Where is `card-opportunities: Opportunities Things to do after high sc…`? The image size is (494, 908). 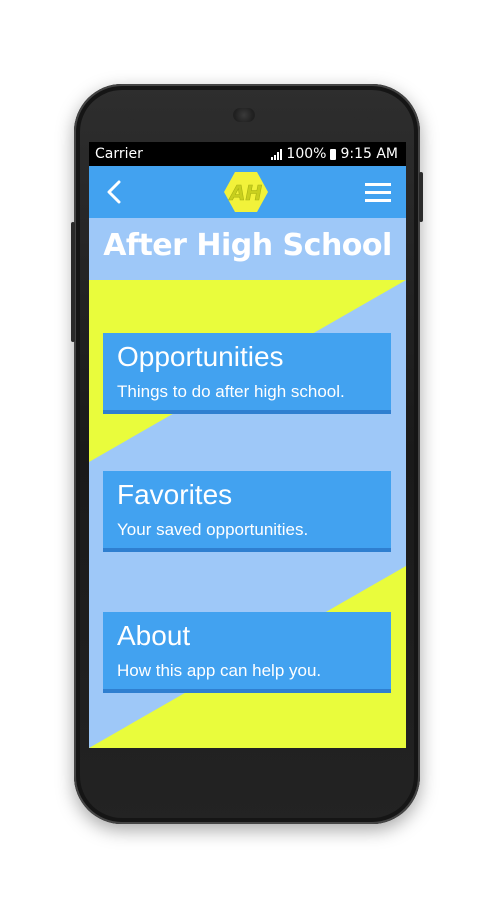
card-opportunities: Opportunities Things to do after high sc… is located at coordinates (247, 373).